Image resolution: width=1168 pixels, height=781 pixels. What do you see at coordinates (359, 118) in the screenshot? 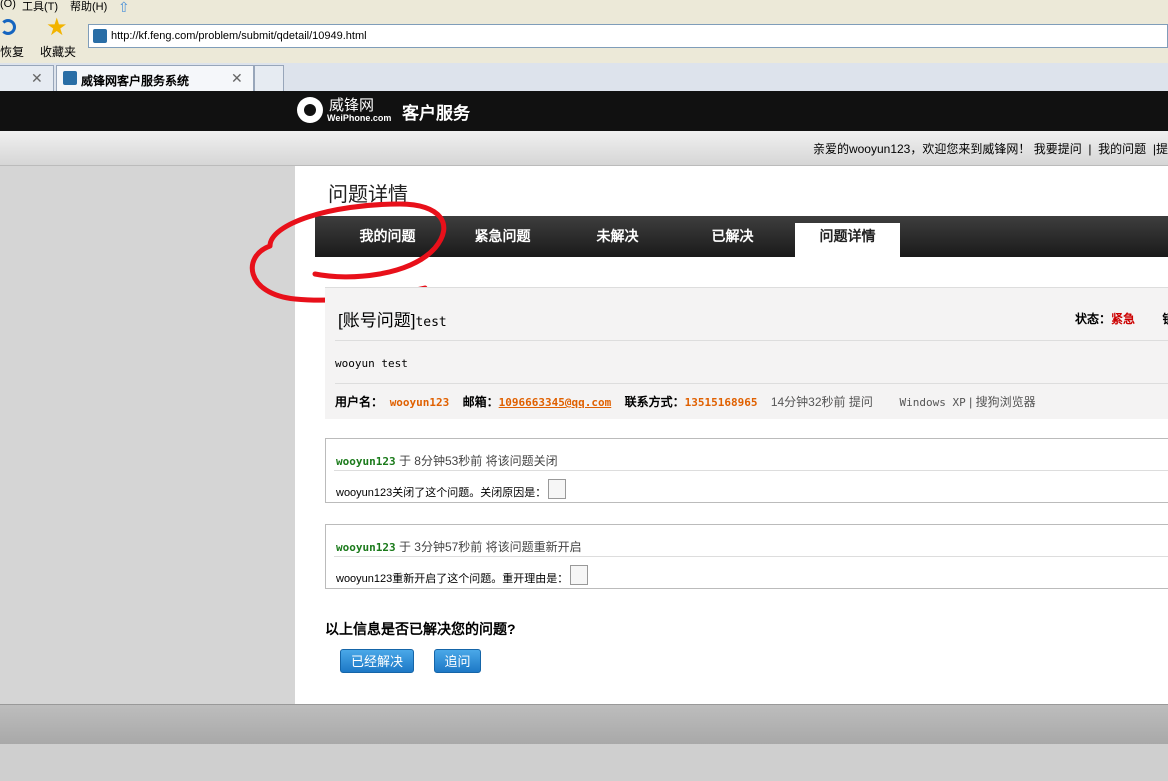
I see `logo-en-text: WeiPhone.com` at bounding box center [359, 118].